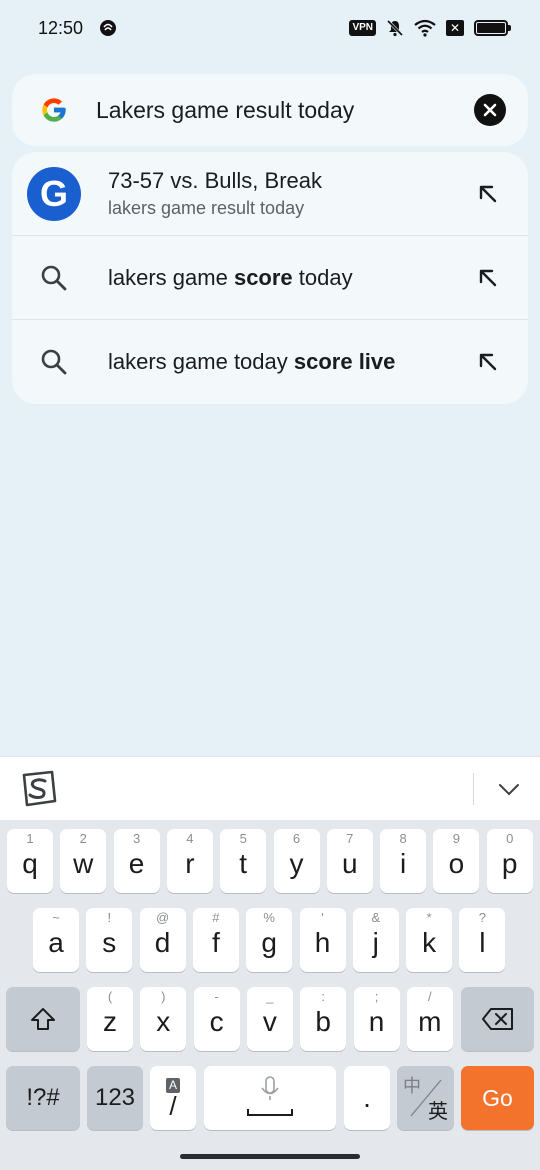 This screenshot has width=540, height=1170. I want to click on space-key, so click(270, 1098).